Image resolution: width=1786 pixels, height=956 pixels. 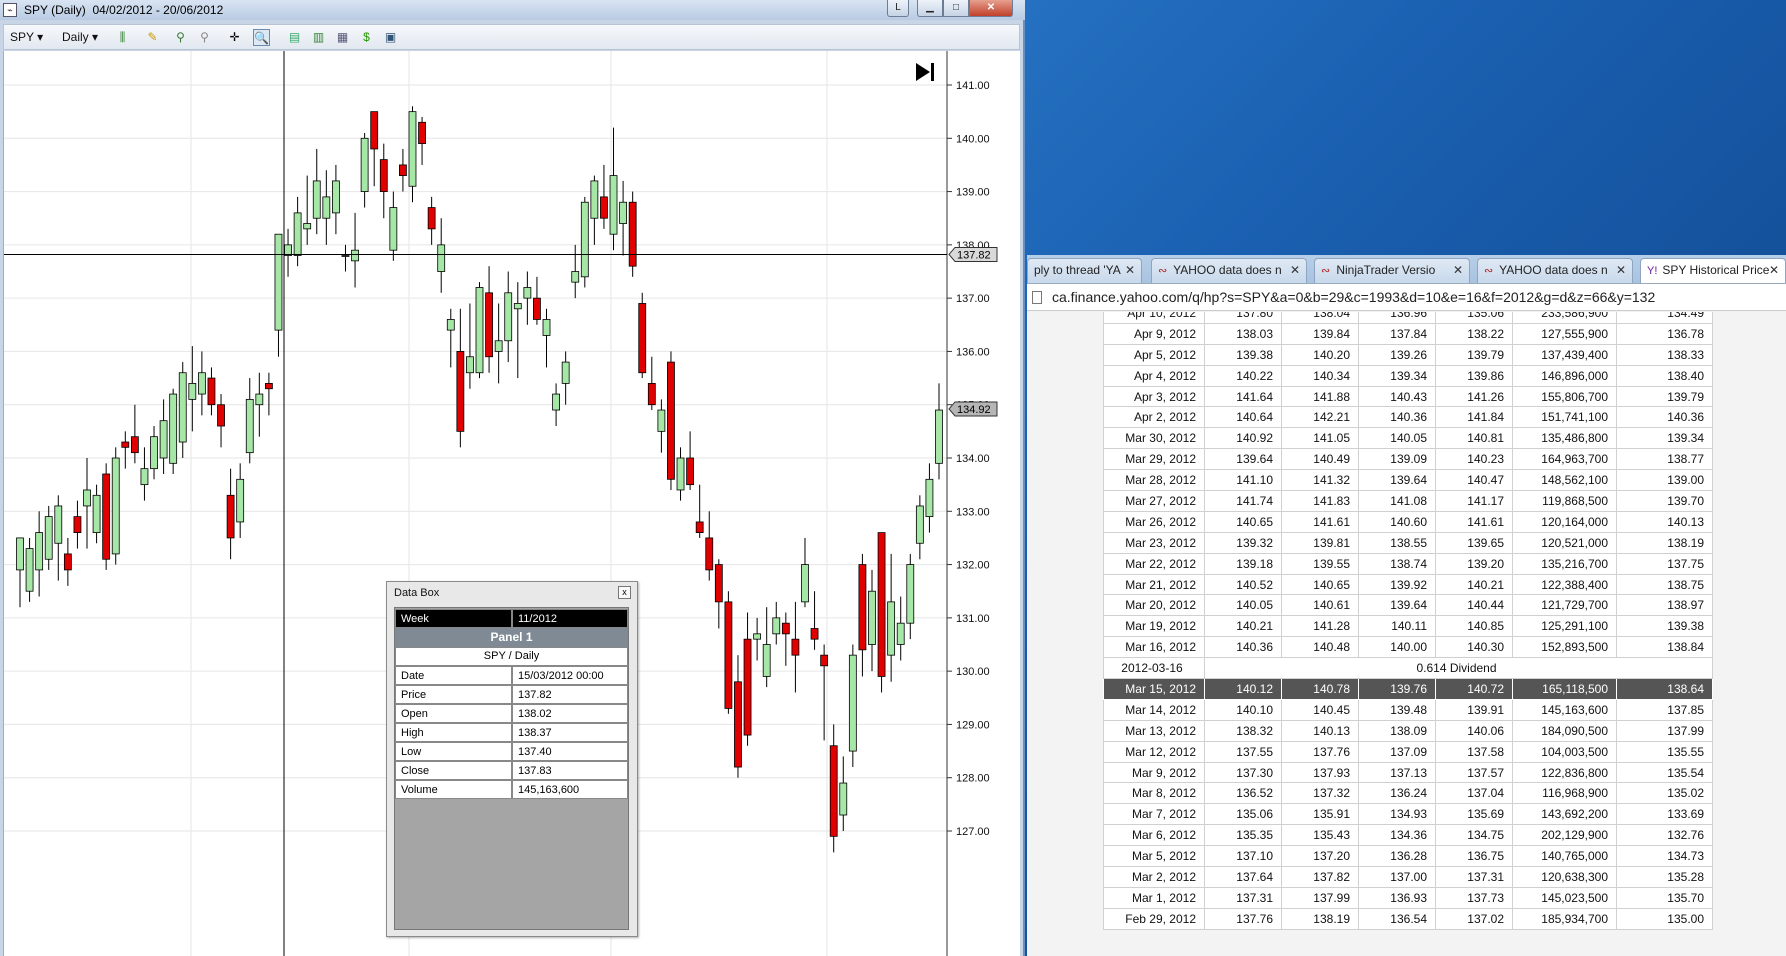 I want to click on strategies-icon: ▥, so click(x=318, y=37).